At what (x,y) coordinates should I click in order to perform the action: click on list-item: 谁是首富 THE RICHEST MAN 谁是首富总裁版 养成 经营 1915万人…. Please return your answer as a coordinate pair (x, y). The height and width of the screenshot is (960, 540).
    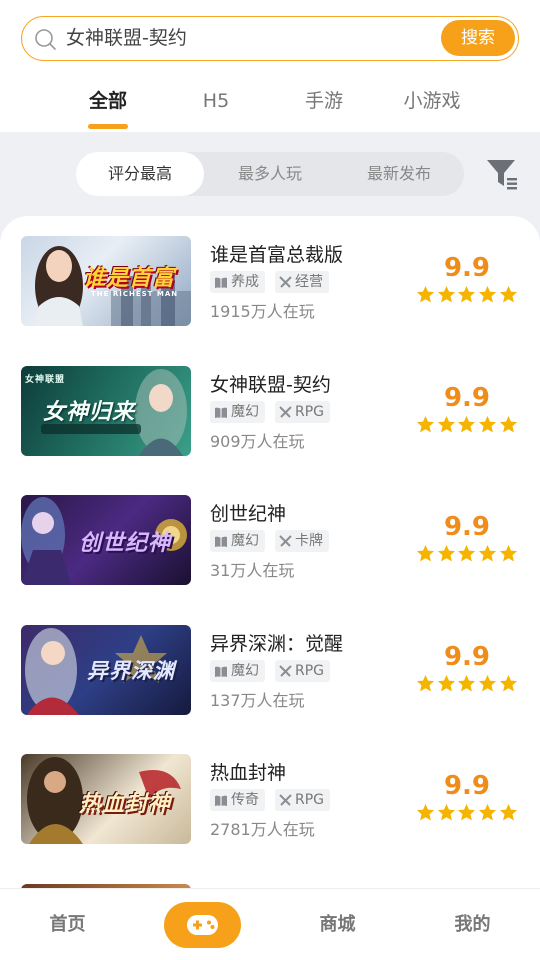
    Looking at the image, I should click on (270, 281).